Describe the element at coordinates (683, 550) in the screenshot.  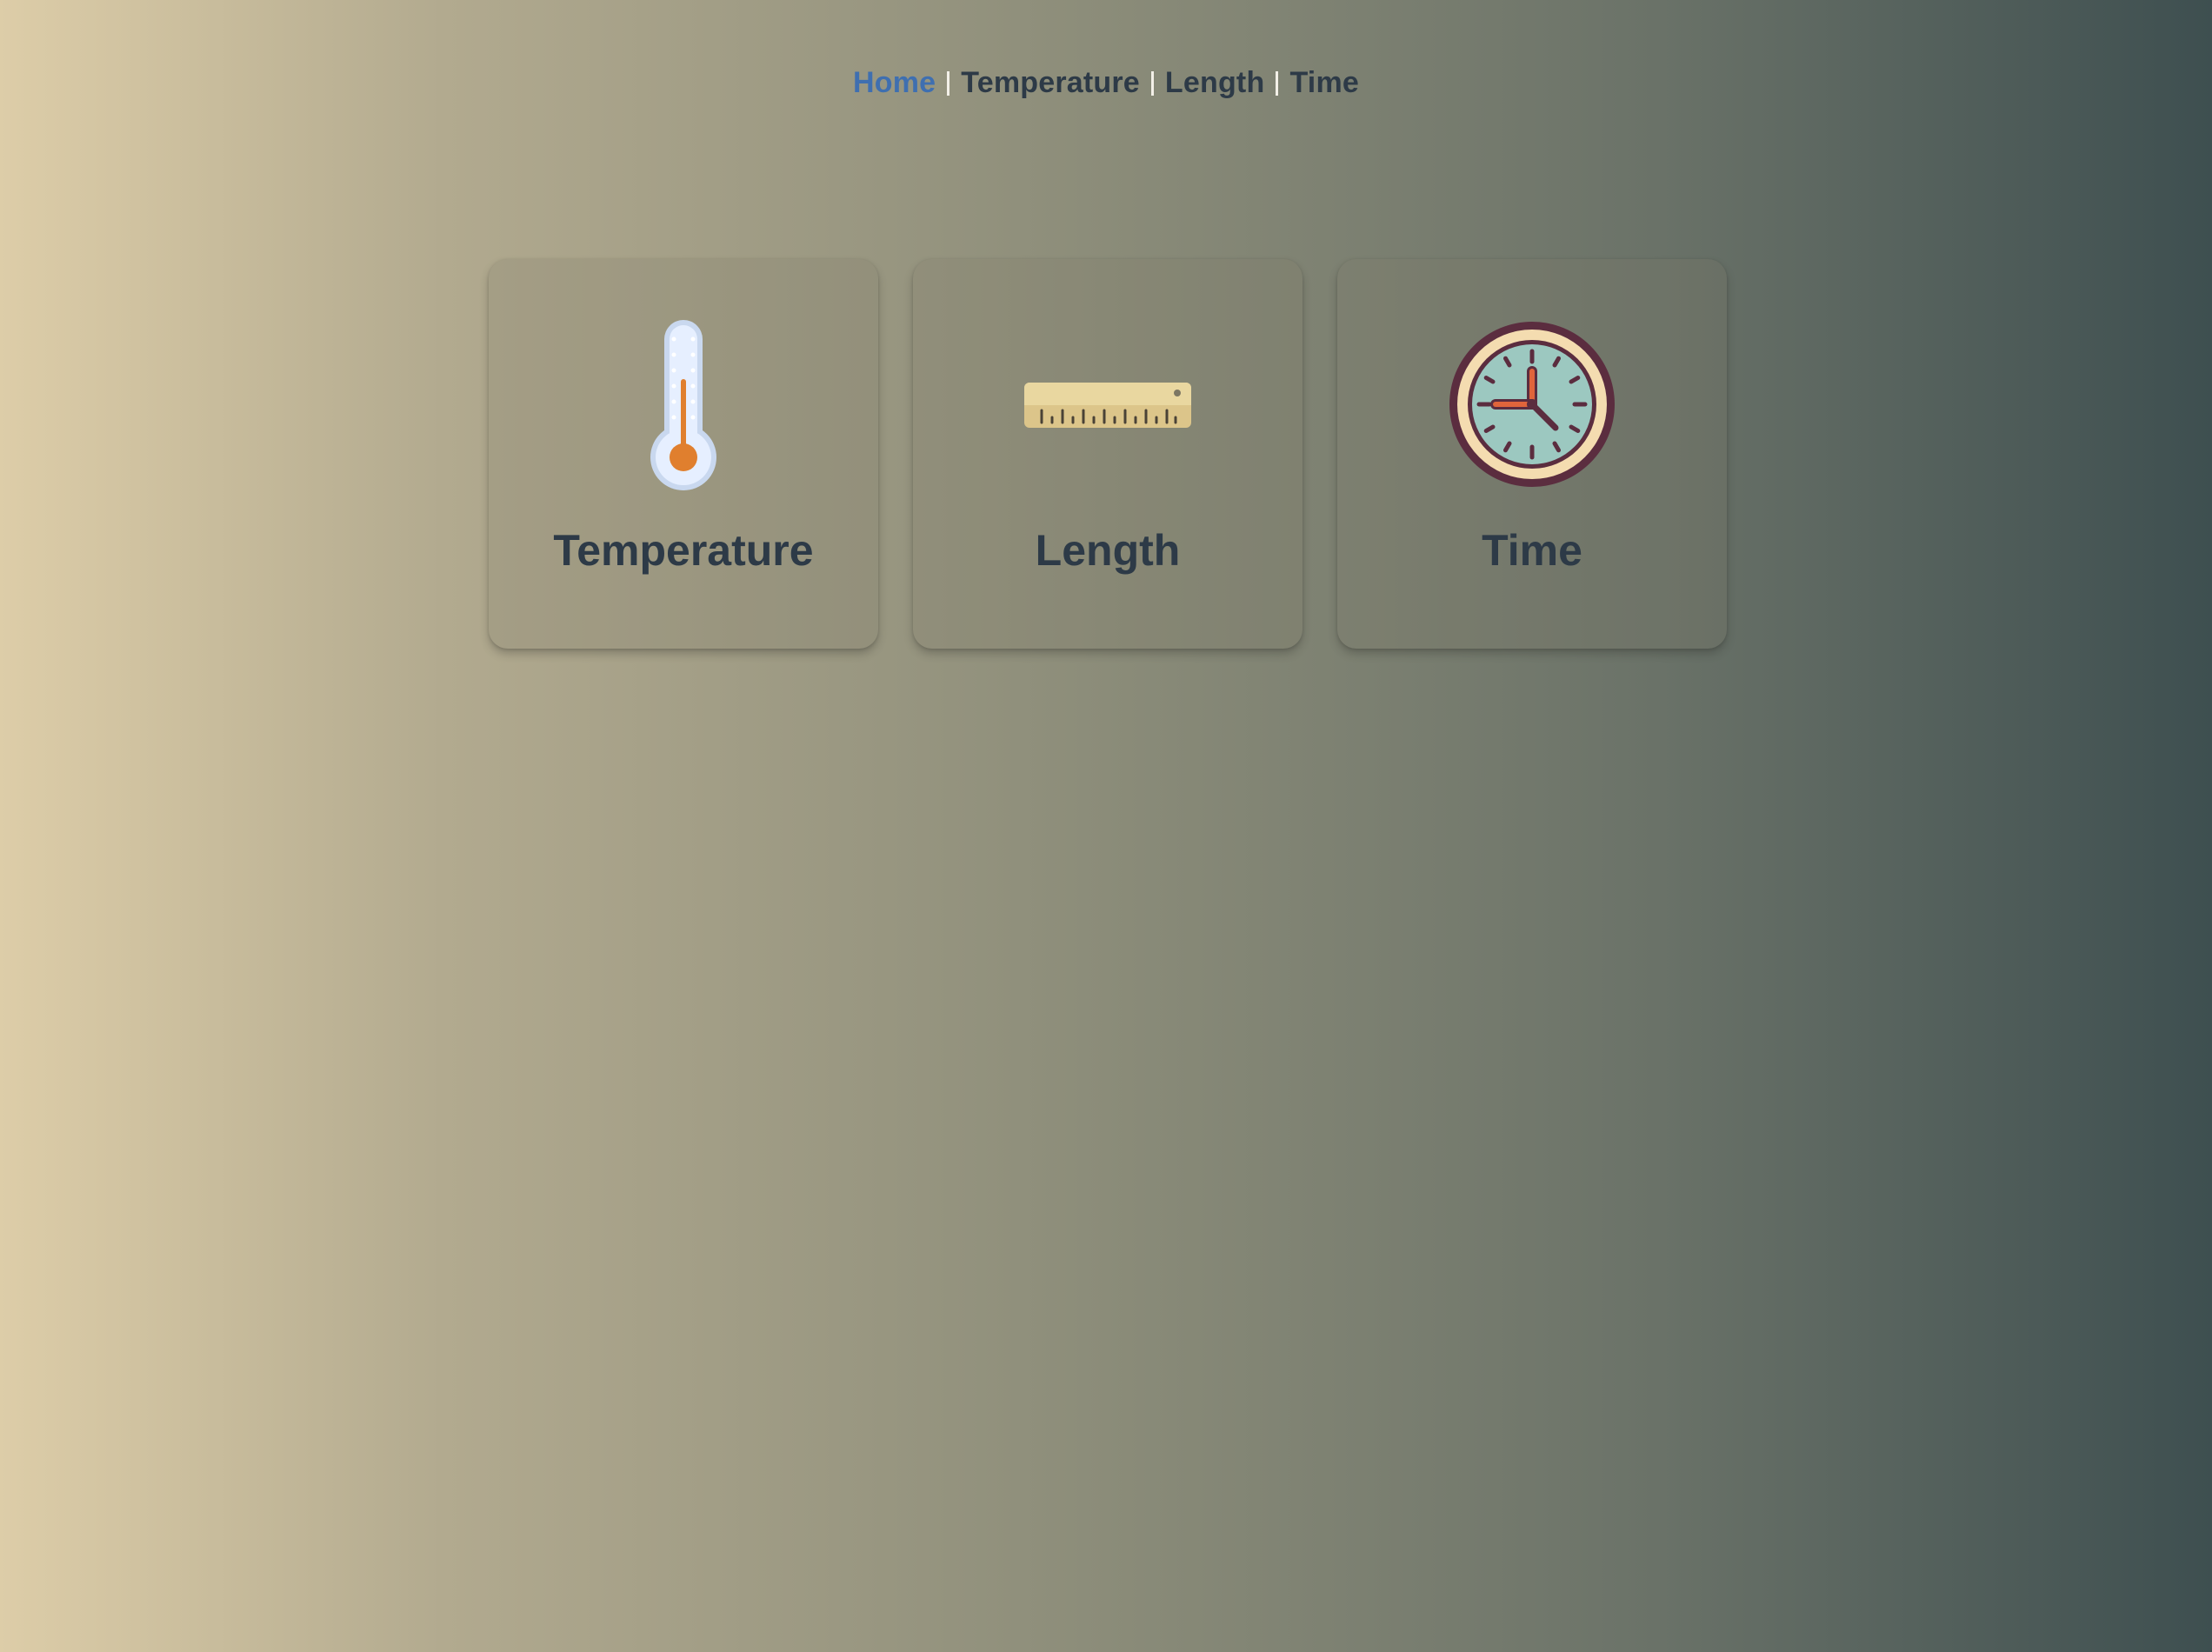
I see `temperature-card-label: Temperature` at that location.